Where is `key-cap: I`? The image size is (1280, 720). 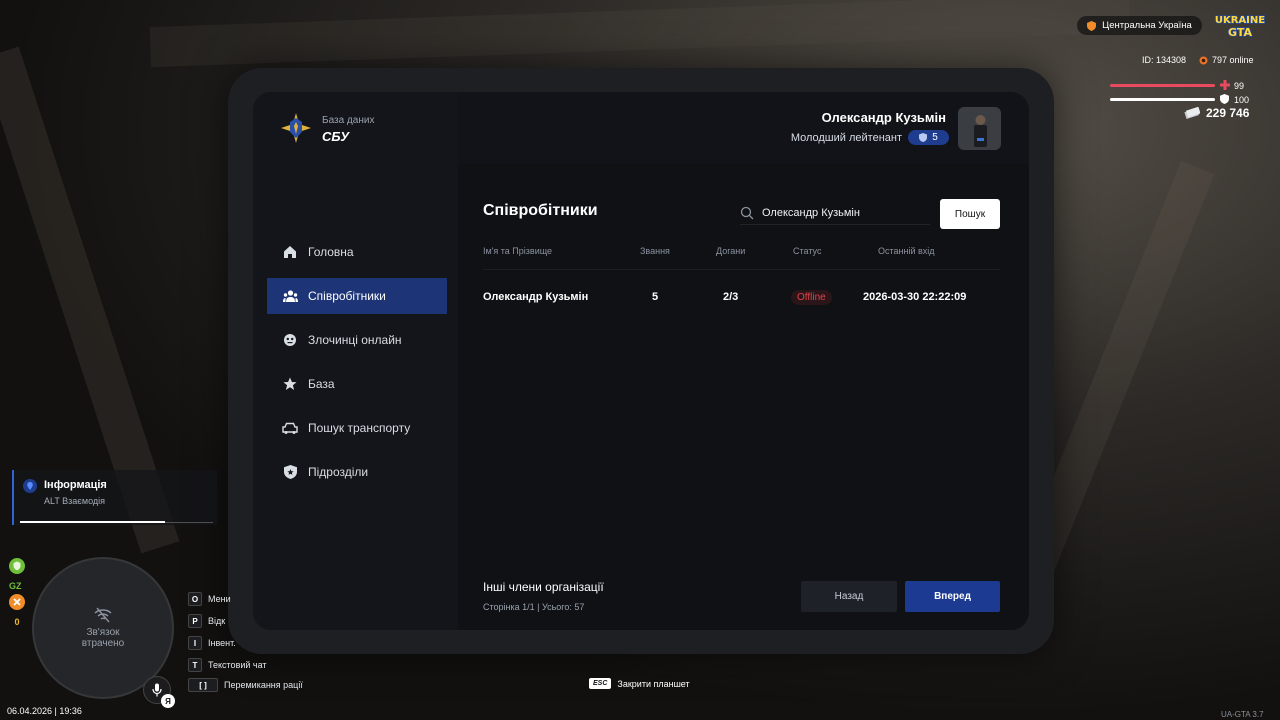
key-cap: I is located at coordinates (195, 643).